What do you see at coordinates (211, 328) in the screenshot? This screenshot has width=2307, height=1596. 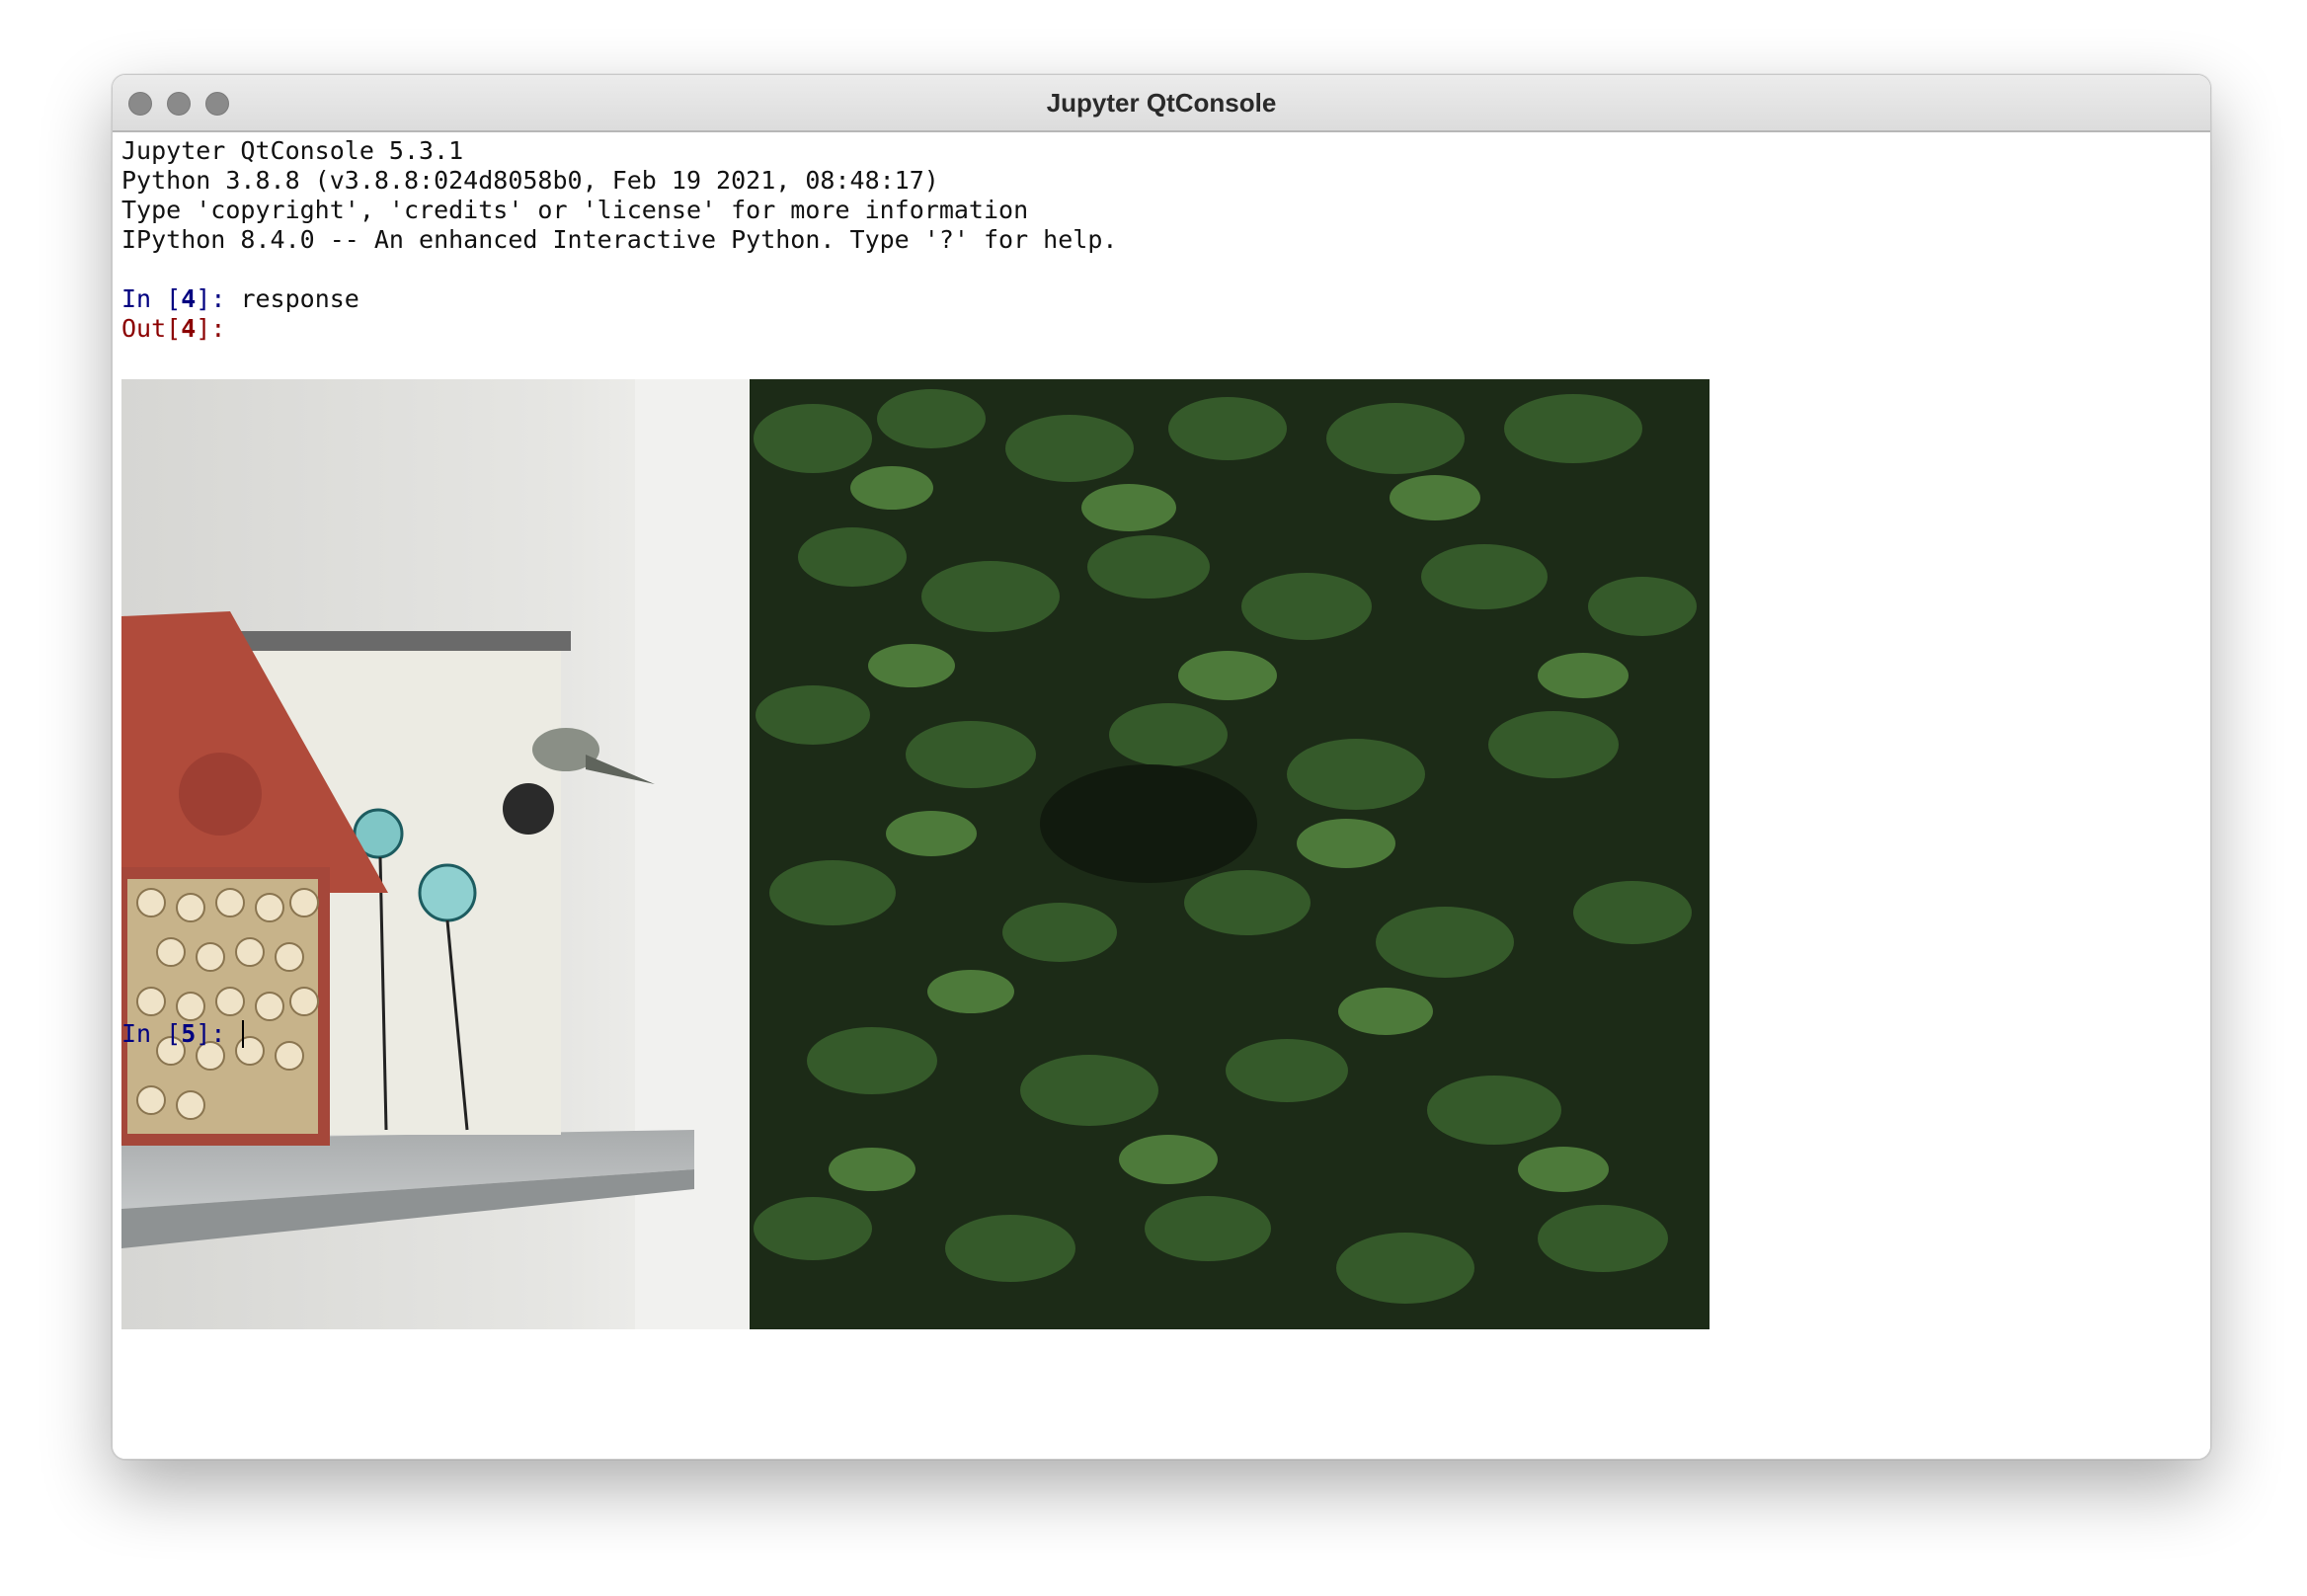 I see `out-prompt-suffix: ]:` at bounding box center [211, 328].